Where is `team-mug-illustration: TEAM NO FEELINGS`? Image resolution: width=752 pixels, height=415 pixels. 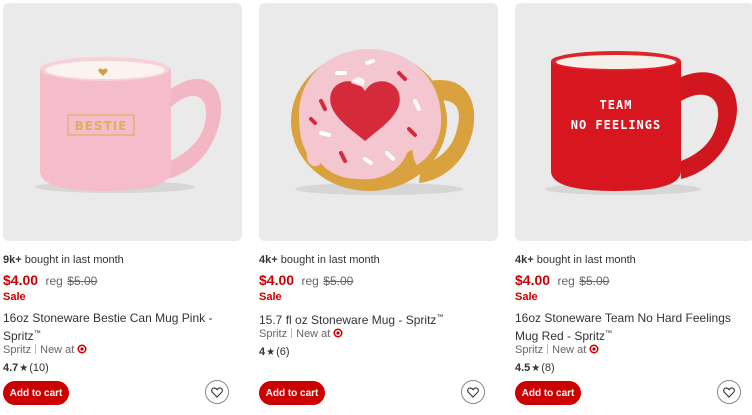
team-mug-illustration: TEAM NO FEELINGS is located at coordinates (641, 123).